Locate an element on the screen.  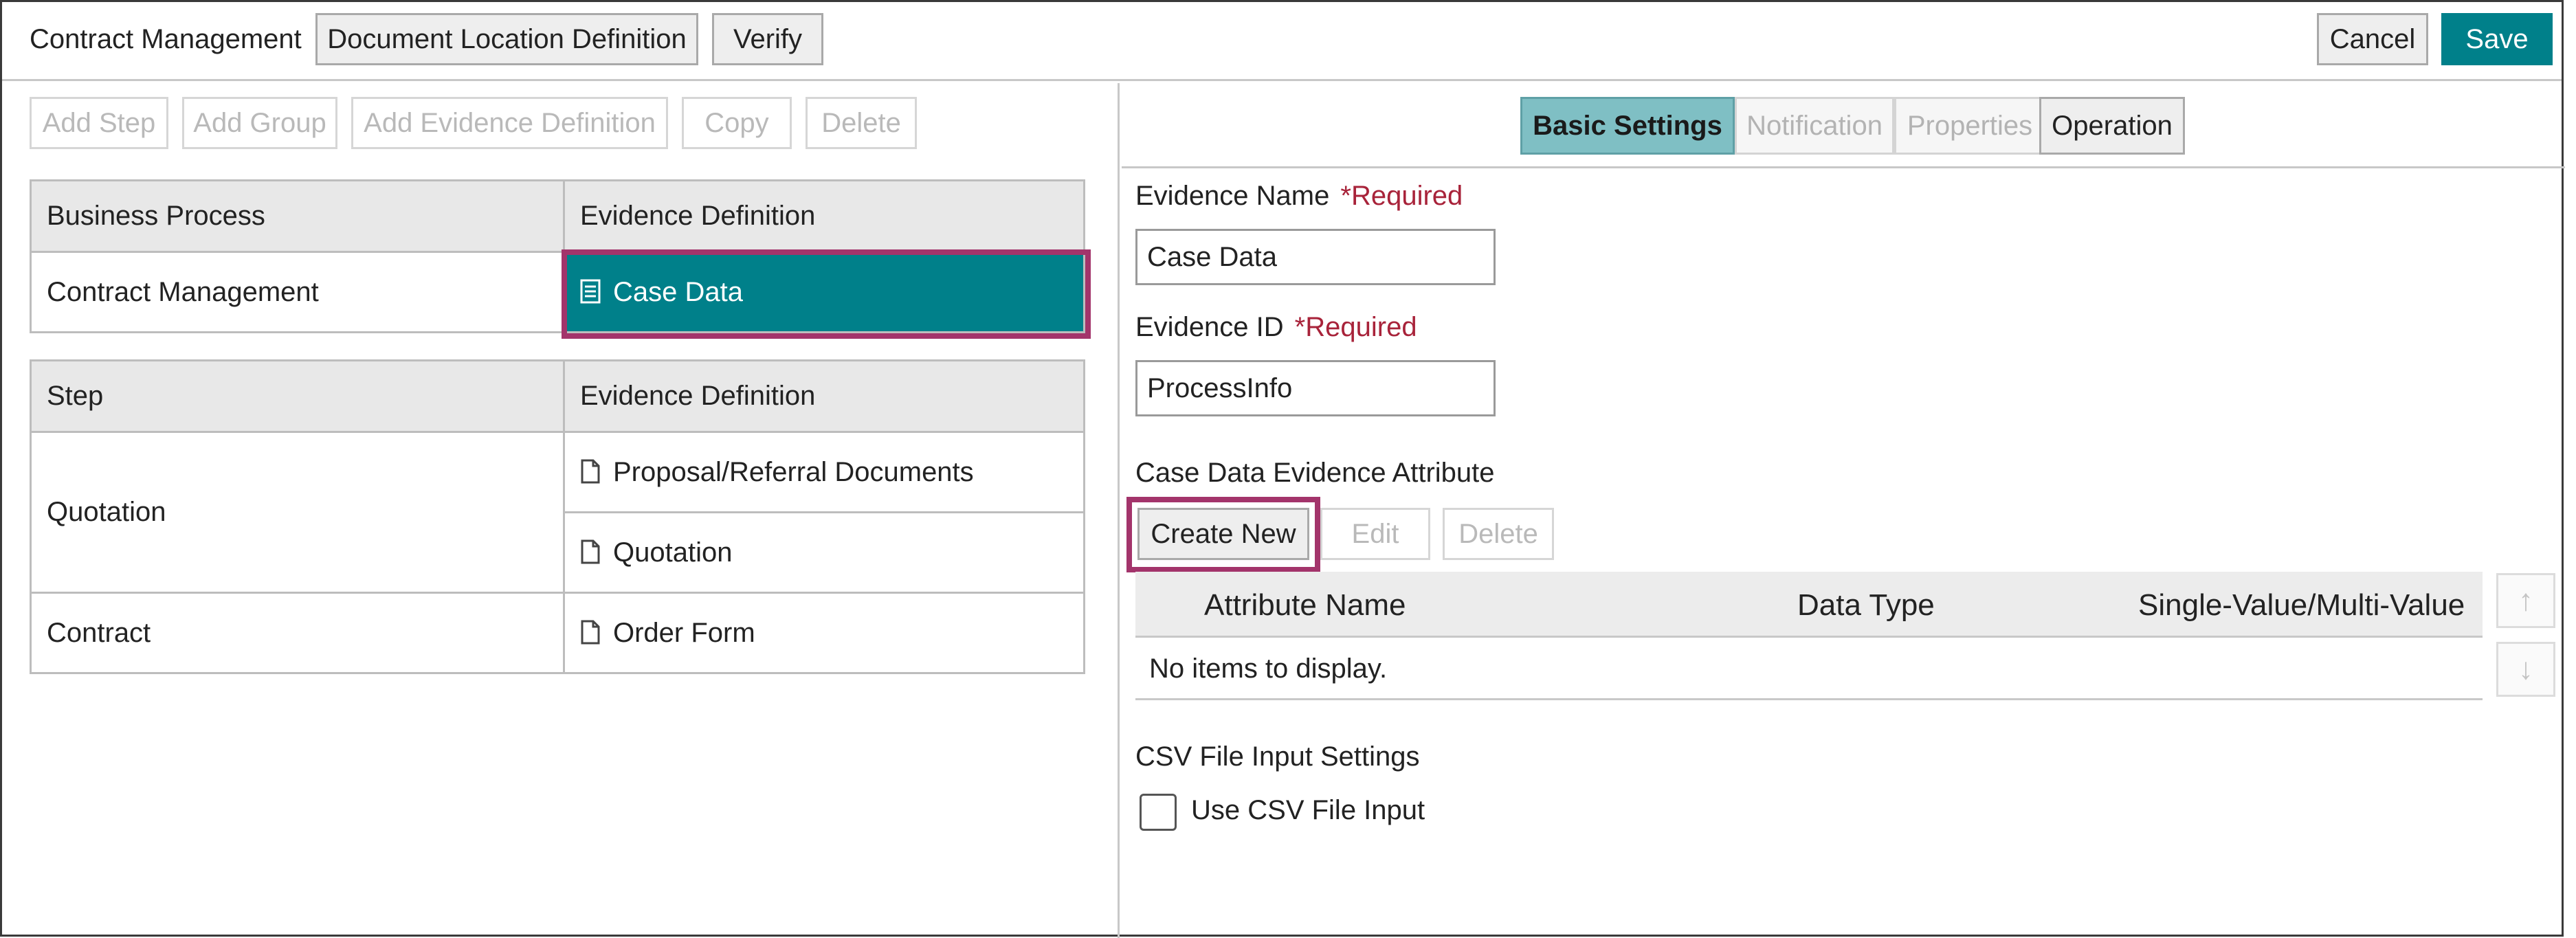
evidence-cell: Proposal/Referral Documents is located at coordinates (824, 472).